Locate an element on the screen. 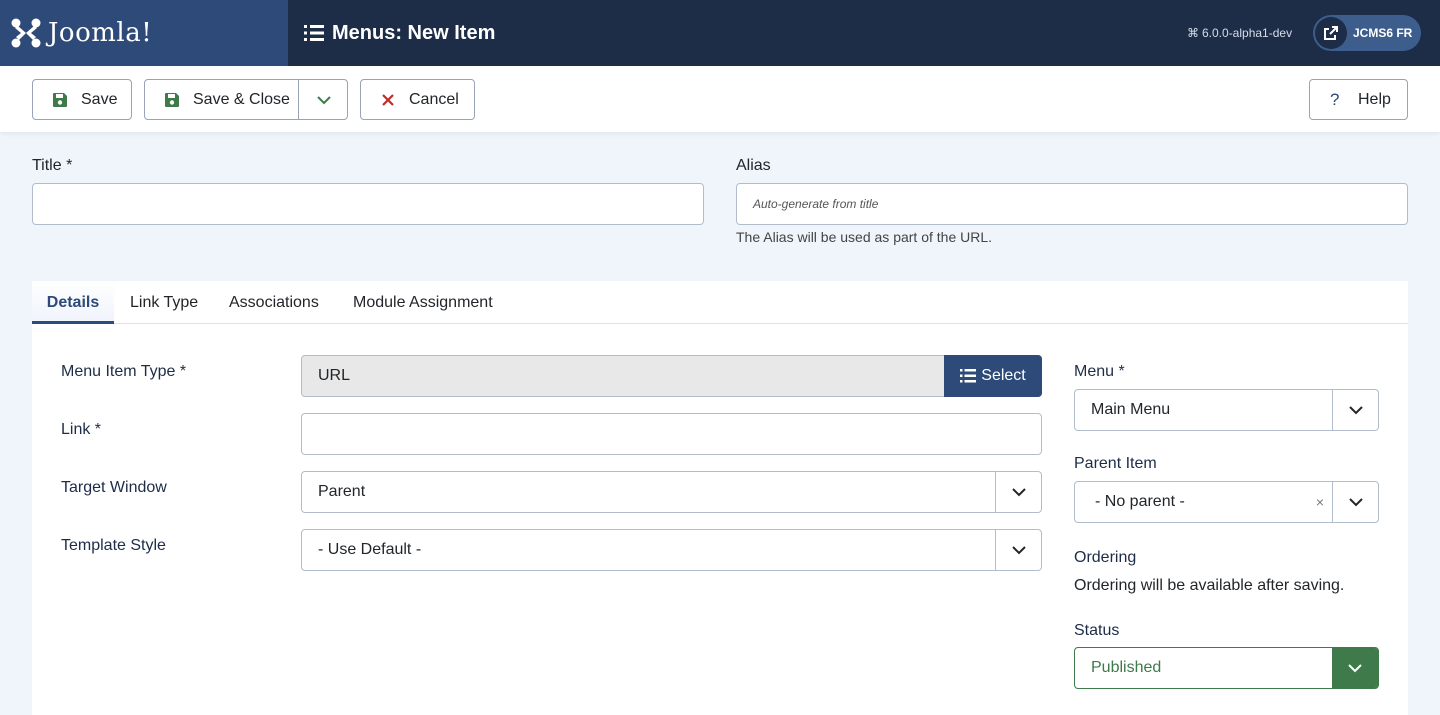  save-options-dropdown is located at coordinates (323, 99).